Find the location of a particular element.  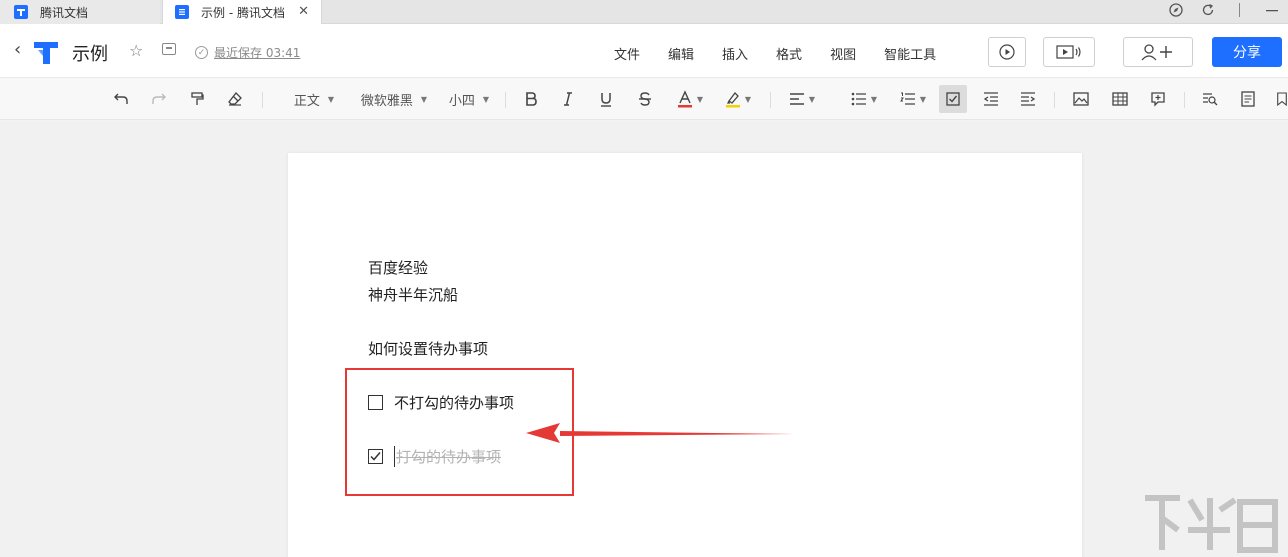

close-icon: ✕ is located at coordinates (303, 11).